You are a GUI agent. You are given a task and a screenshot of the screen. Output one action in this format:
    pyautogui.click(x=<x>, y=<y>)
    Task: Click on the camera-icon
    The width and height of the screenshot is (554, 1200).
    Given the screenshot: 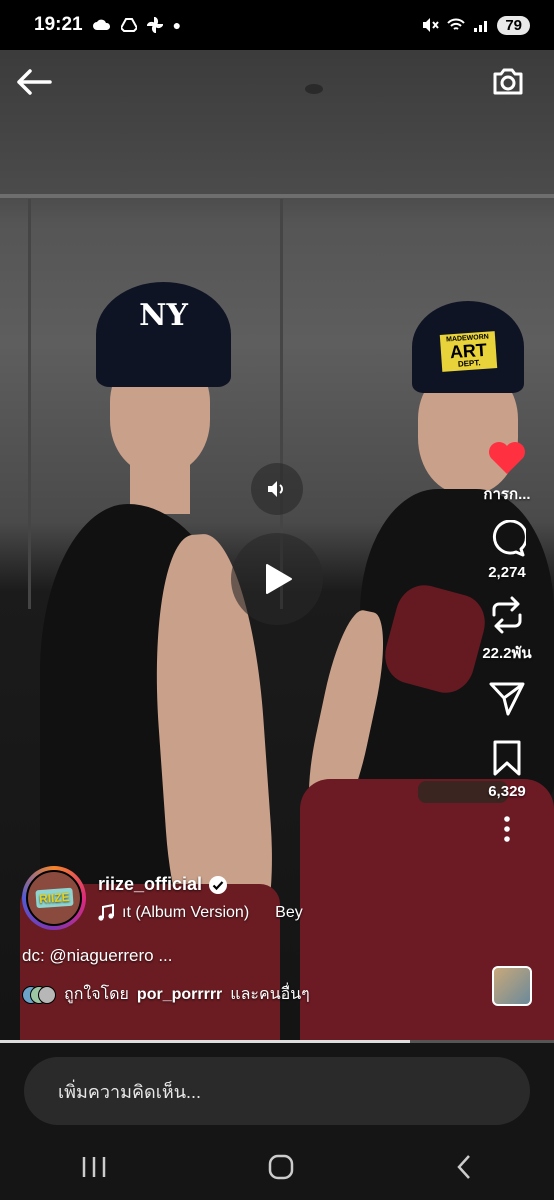 What is the action you would take?
    pyautogui.click(x=508, y=81)
    